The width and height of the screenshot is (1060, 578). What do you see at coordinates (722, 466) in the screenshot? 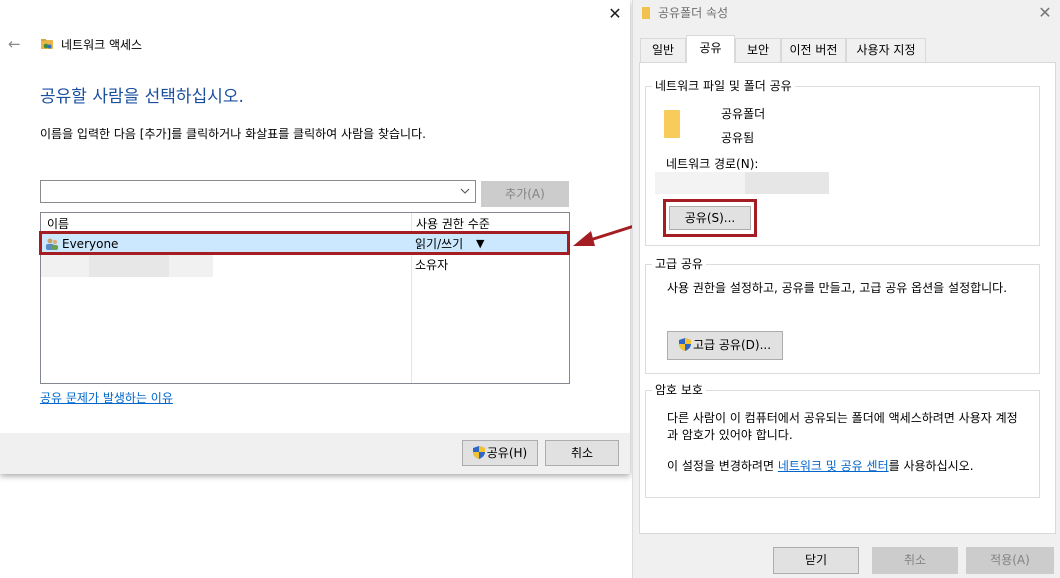
I see `change-setting-prefix: 이 설정을 변경하려면` at bounding box center [722, 466].